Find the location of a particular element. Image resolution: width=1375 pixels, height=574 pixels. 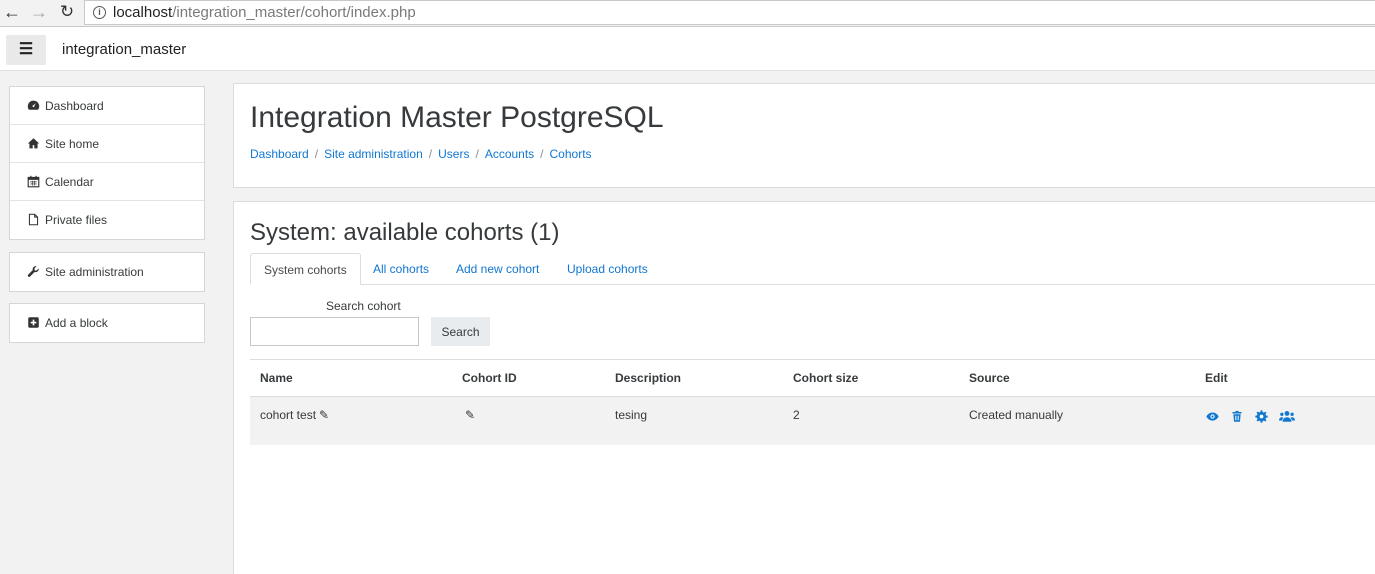

nav-item-label: Dashboard is located at coordinates (74, 106).